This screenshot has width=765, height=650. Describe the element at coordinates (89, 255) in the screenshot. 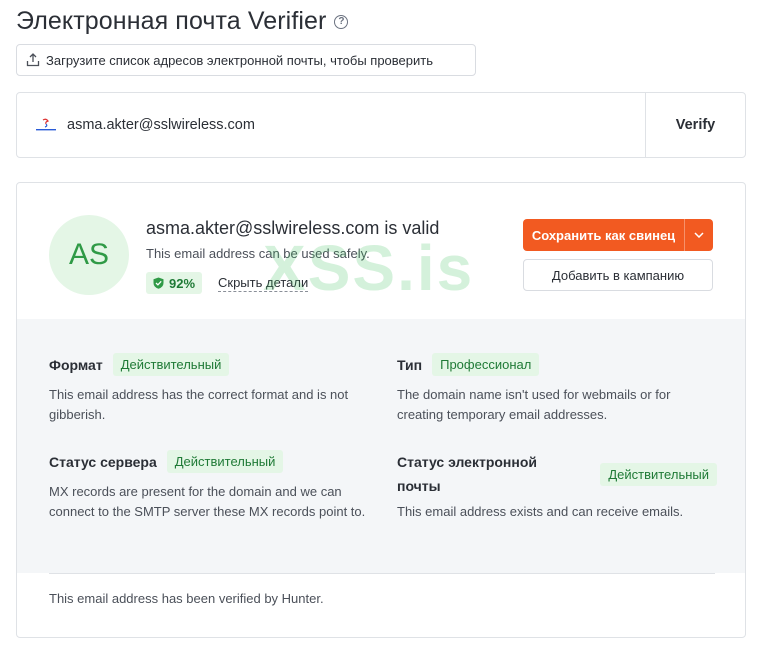

I see `avatar: AS` at that location.